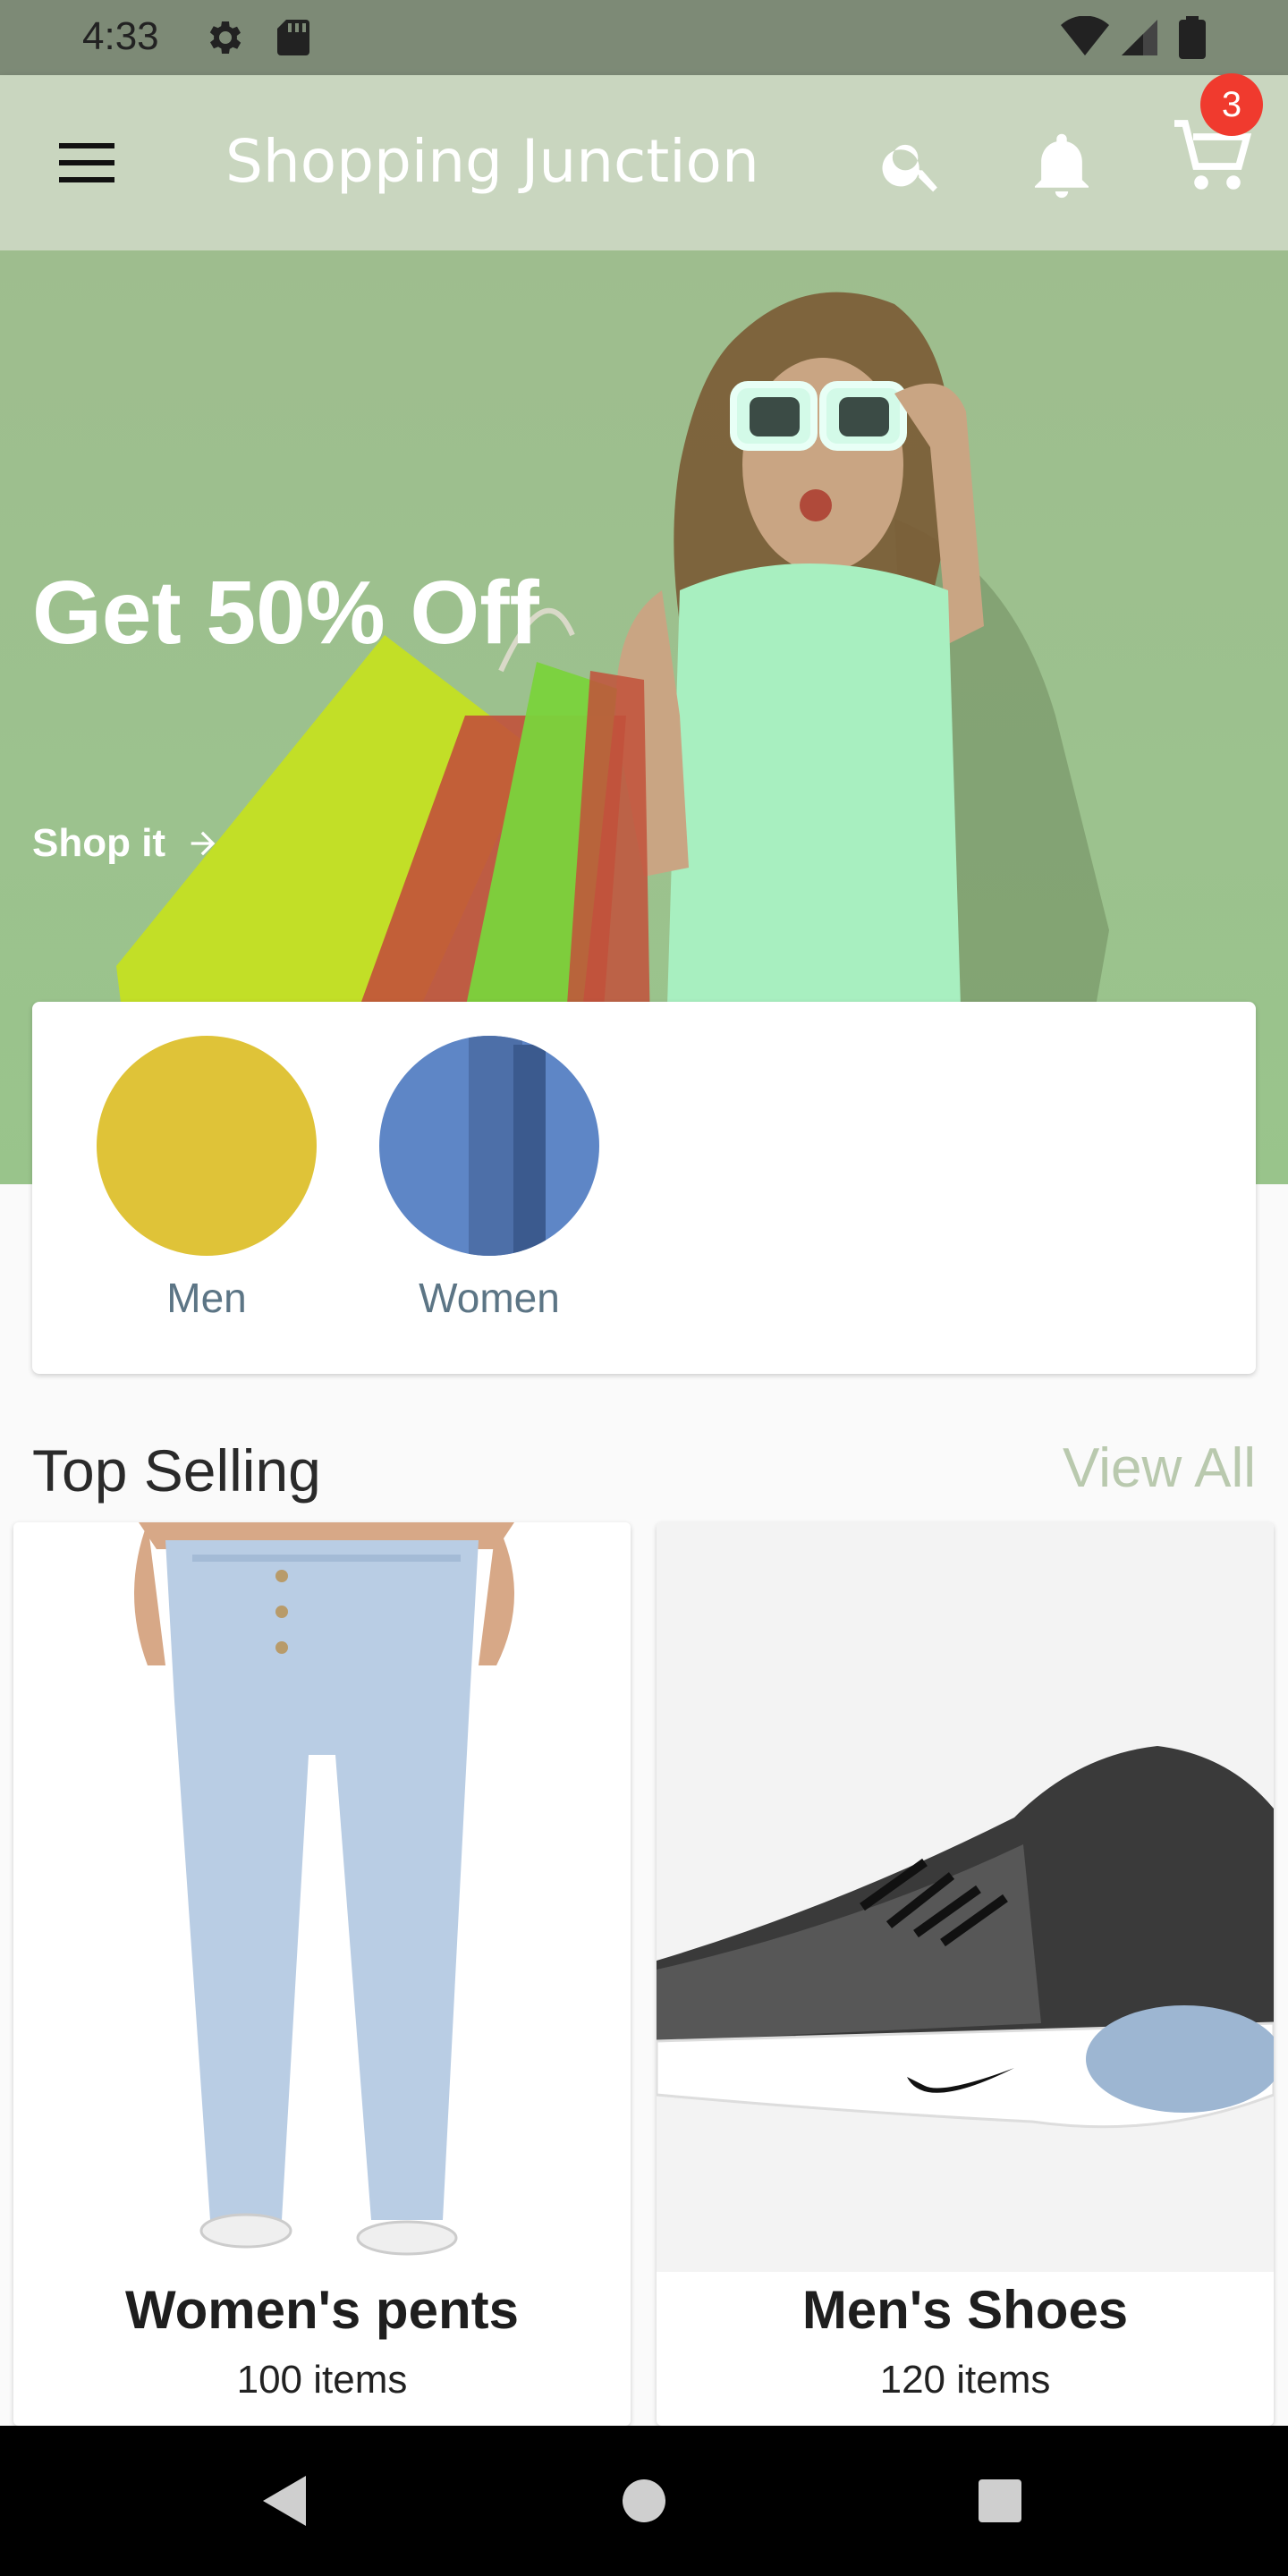  Describe the element at coordinates (1192, 37) in the screenshot. I see `battery-icon` at that location.